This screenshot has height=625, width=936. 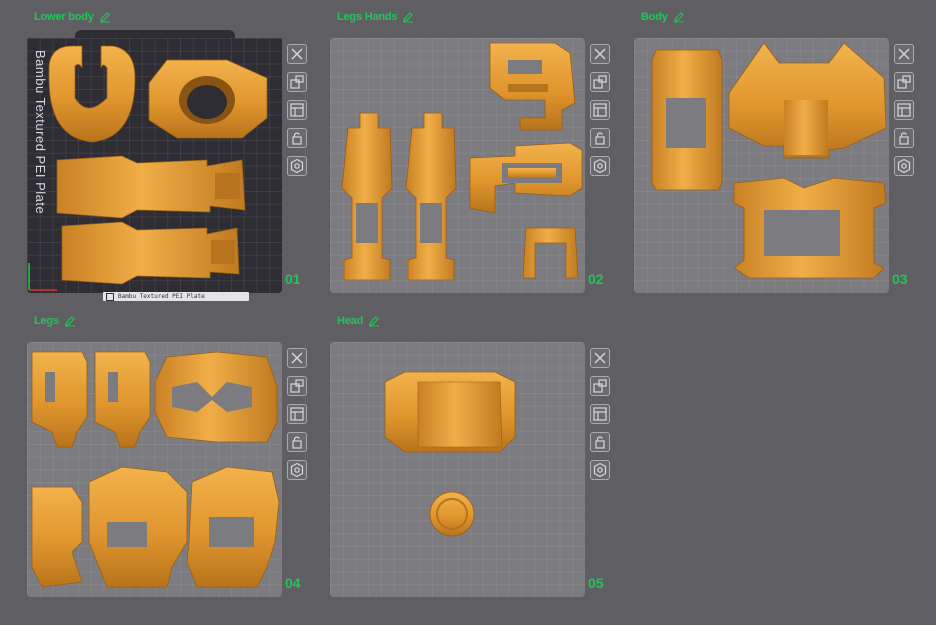 What do you see at coordinates (596, 583) in the screenshot?
I see `plate-number: 05` at bounding box center [596, 583].